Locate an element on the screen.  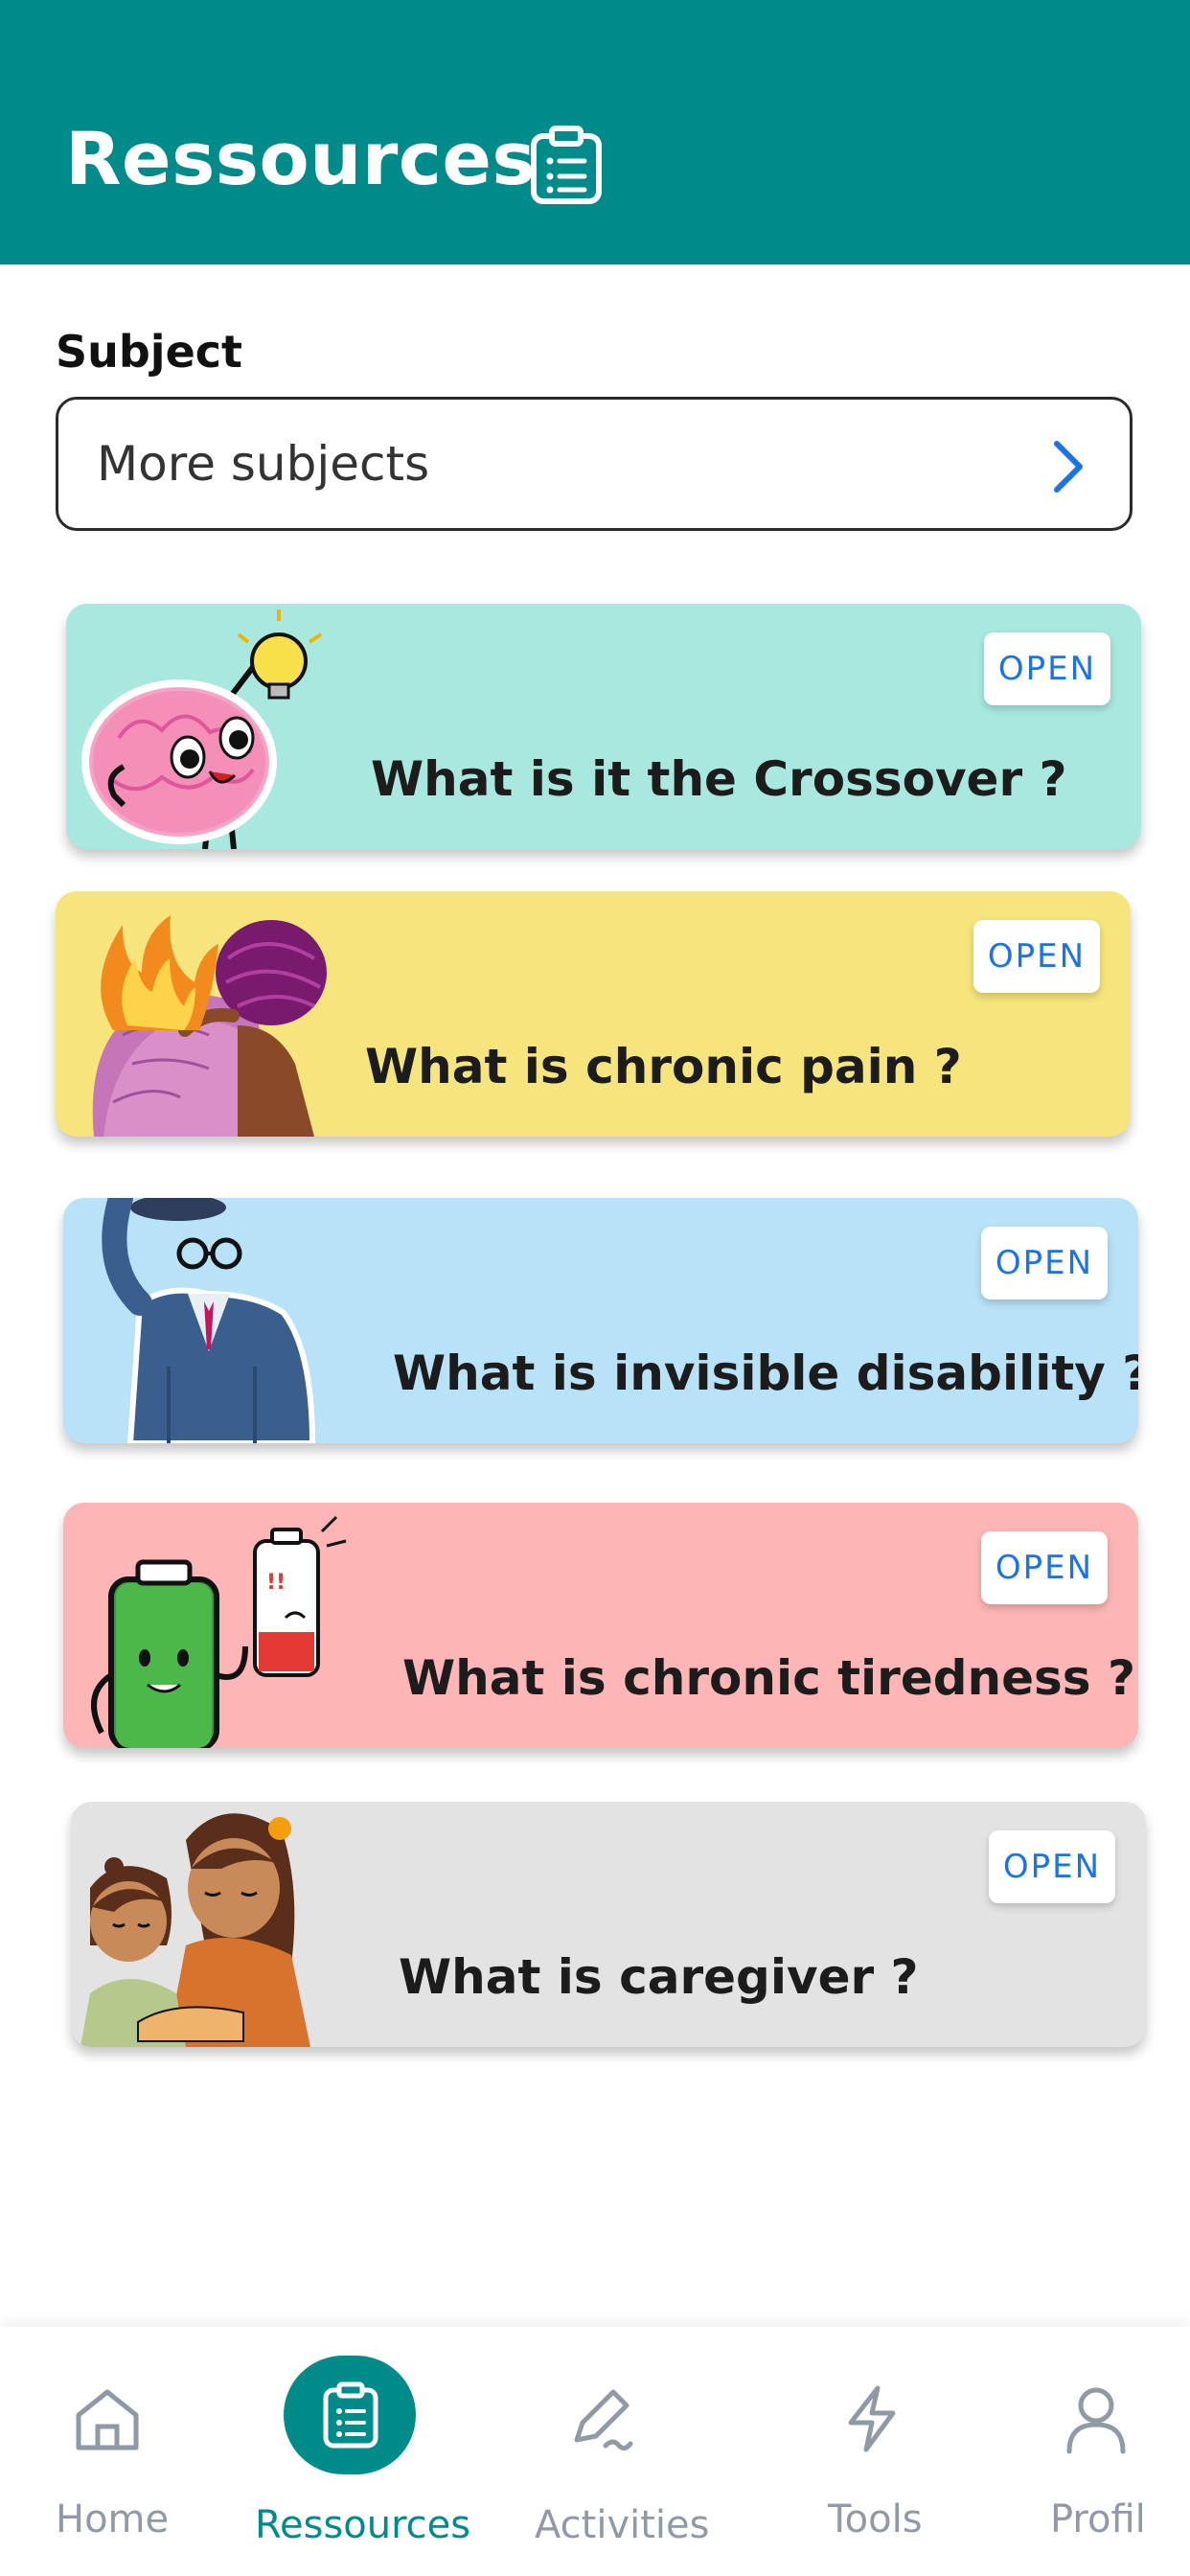
nav-item-profil: Profil is located at coordinates (1097, 2451).